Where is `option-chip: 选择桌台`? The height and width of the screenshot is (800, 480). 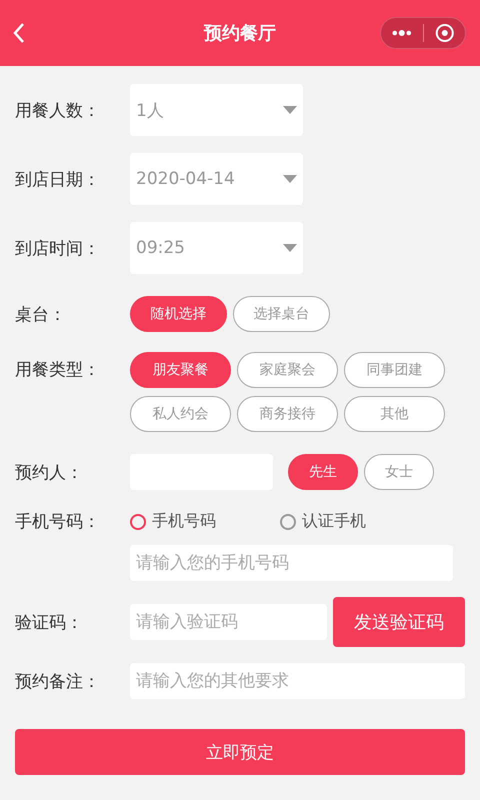 option-chip: 选择桌台 is located at coordinates (281, 314).